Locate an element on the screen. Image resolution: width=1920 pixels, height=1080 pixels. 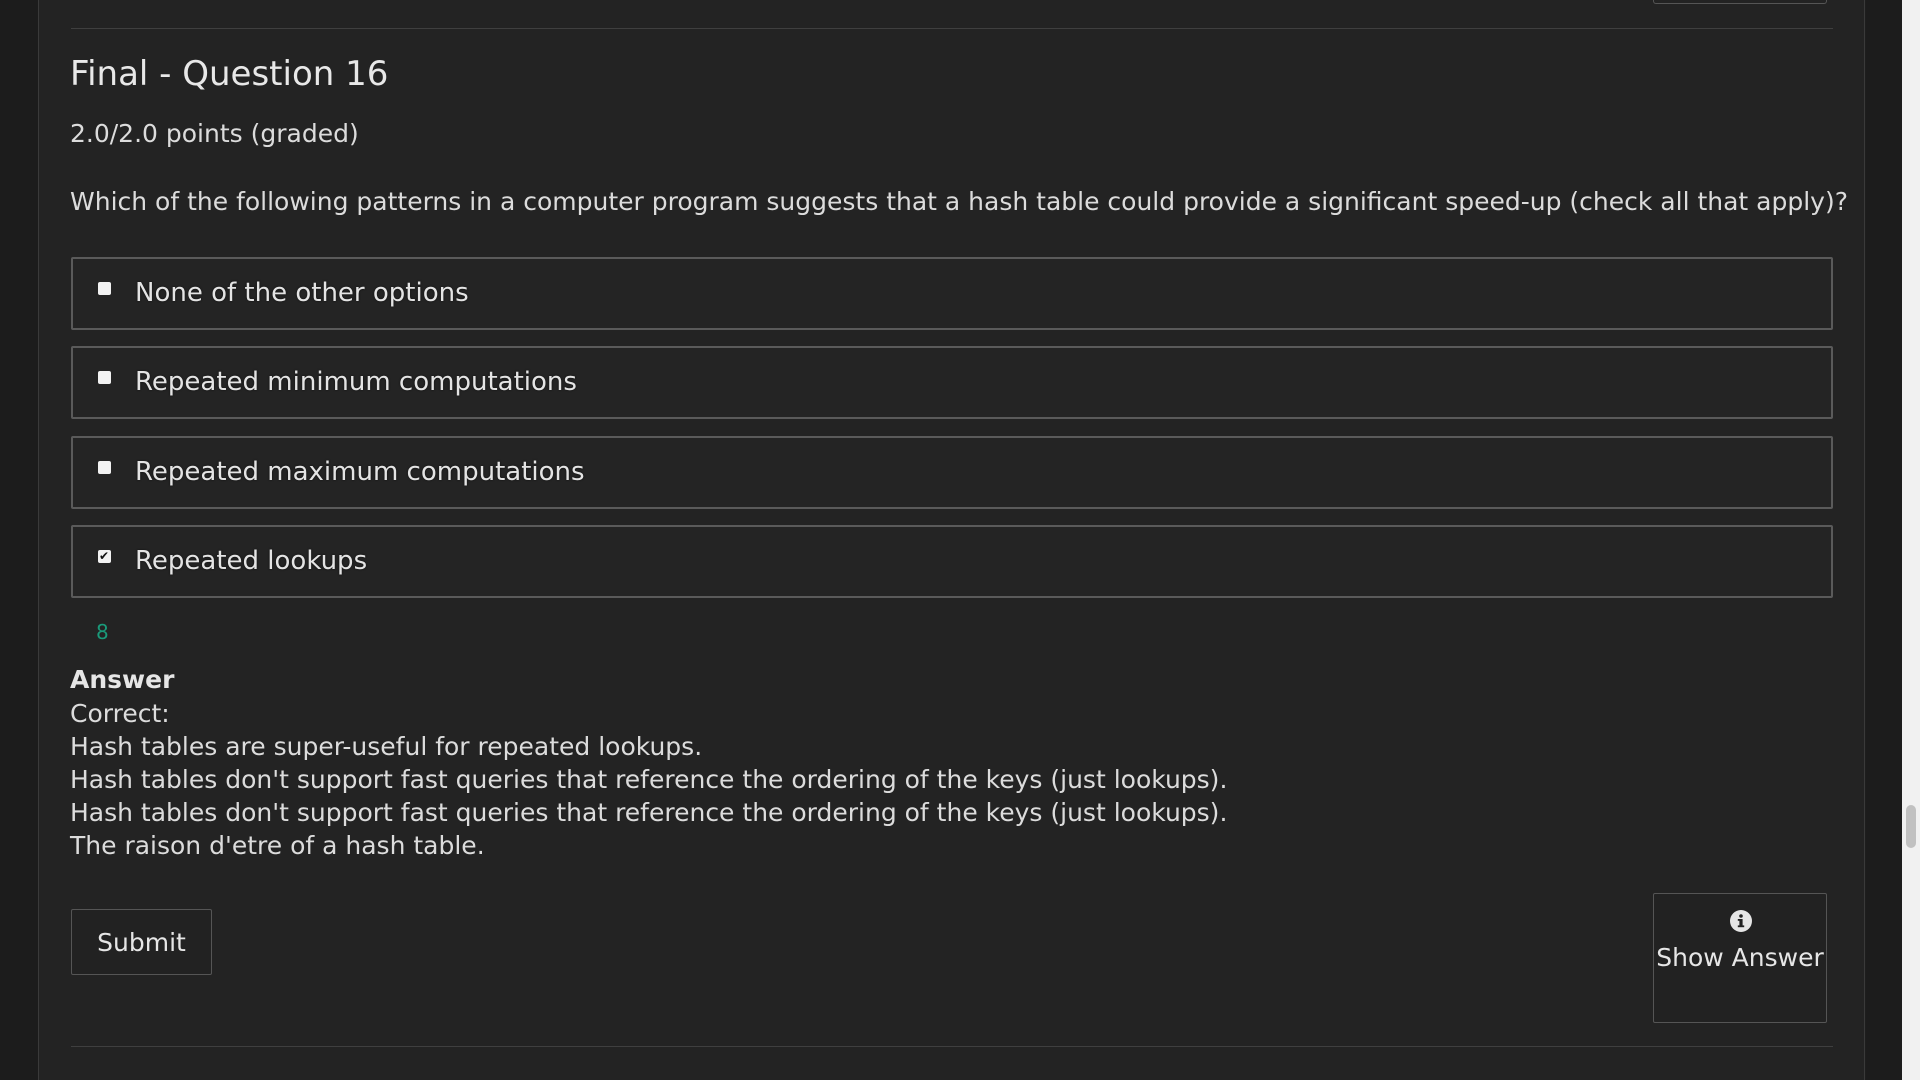
submit-button: Submit is located at coordinates (141, 942).